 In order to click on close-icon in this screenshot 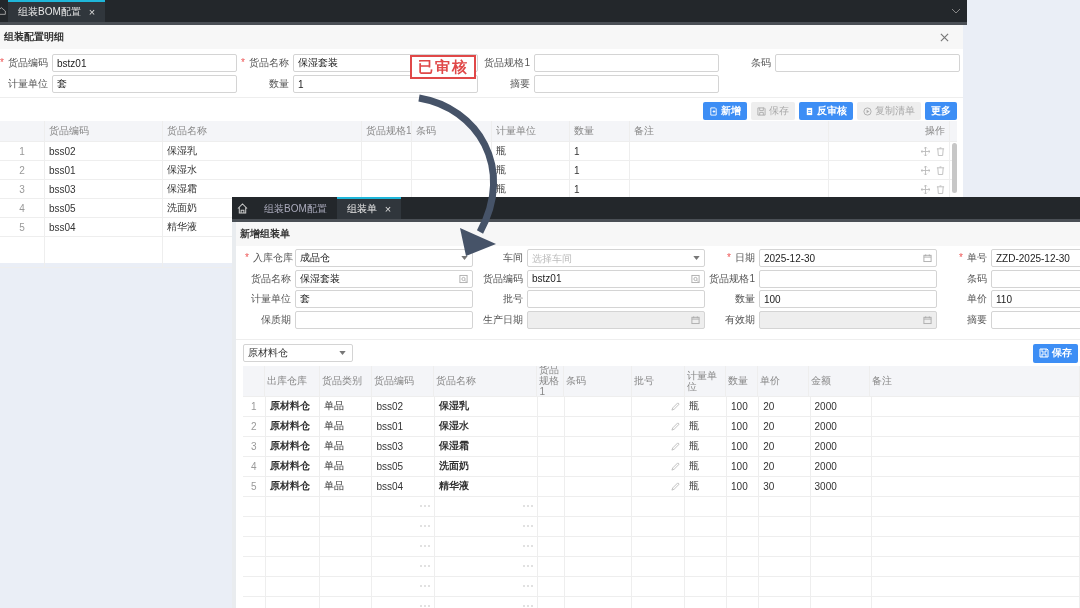, I will do `click(944, 37)`.